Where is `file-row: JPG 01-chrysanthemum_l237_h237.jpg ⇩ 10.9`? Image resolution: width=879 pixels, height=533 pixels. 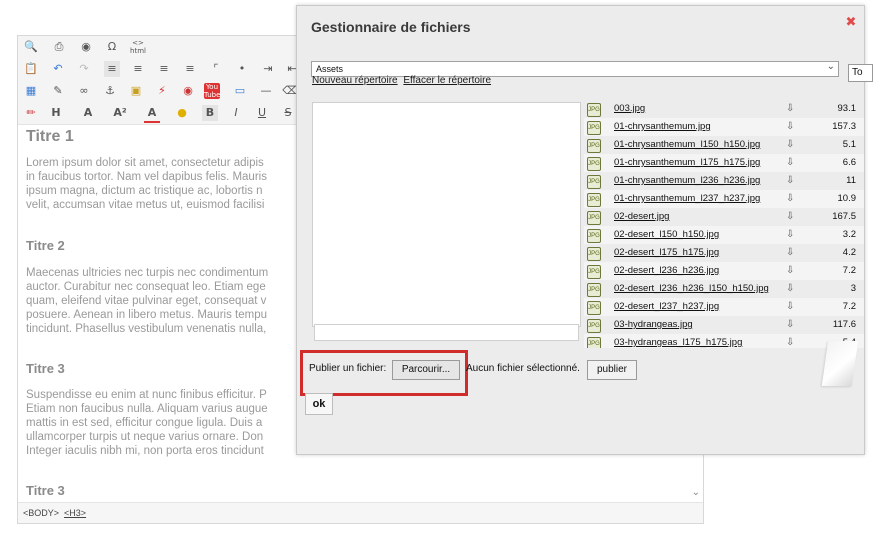
file-row: JPG 01-chrysanthemum_l237_h237.jpg ⇩ 10.9 is located at coordinates (724, 199).